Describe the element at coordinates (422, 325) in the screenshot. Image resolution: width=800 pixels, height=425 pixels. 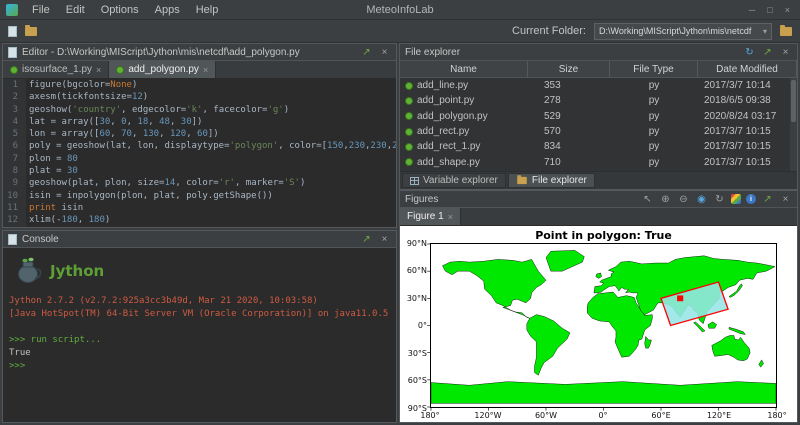
I see `ytick-label: 0°` at that location.